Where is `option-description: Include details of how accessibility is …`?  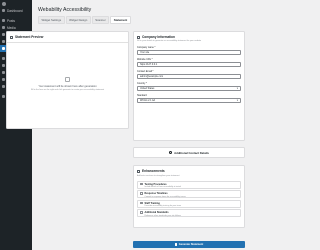 option-description: Include details of how accessibility is … is located at coordinates (162, 187).